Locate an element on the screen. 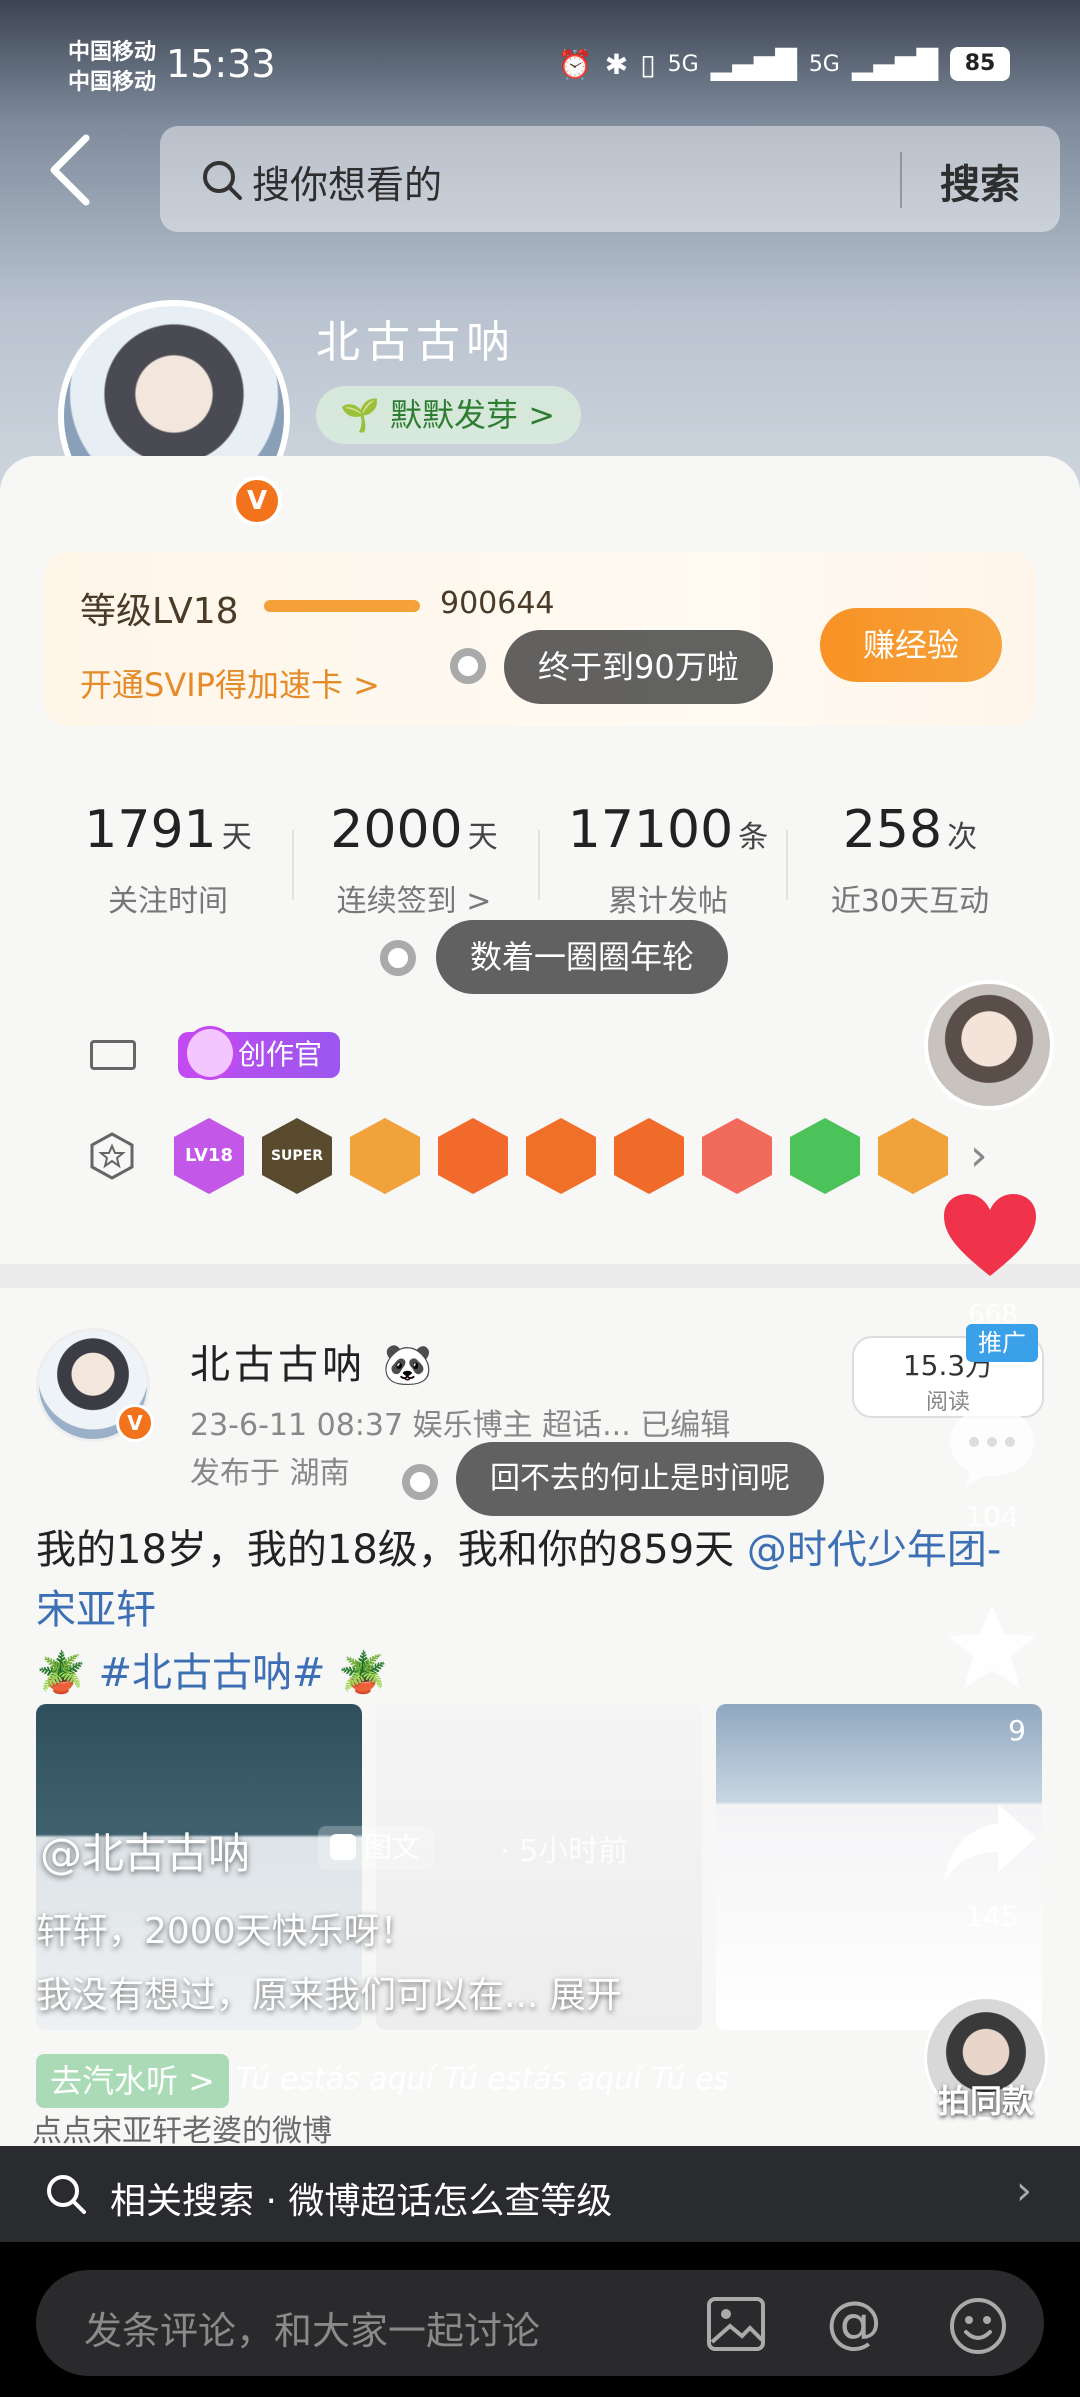 The image size is (1080, 2397). earn-exp-button: 赚经验 is located at coordinates (911, 645).